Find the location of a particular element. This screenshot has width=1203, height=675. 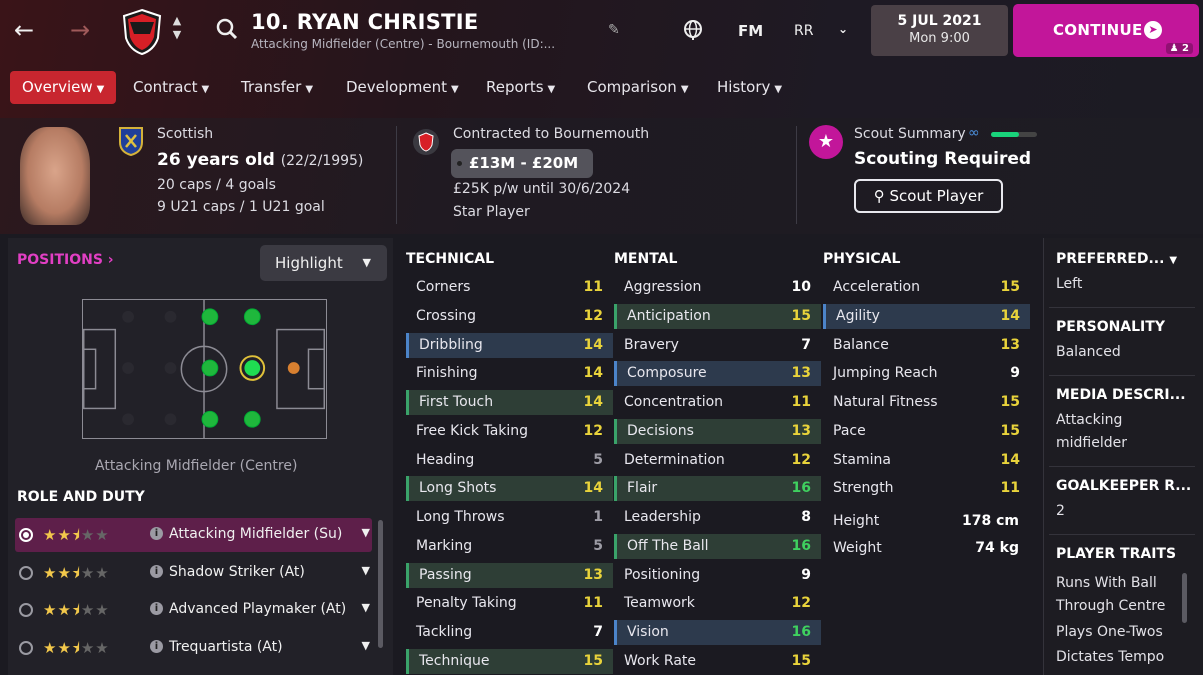

transfer-value: £13M - £20M is located at coordinates (522, 163).